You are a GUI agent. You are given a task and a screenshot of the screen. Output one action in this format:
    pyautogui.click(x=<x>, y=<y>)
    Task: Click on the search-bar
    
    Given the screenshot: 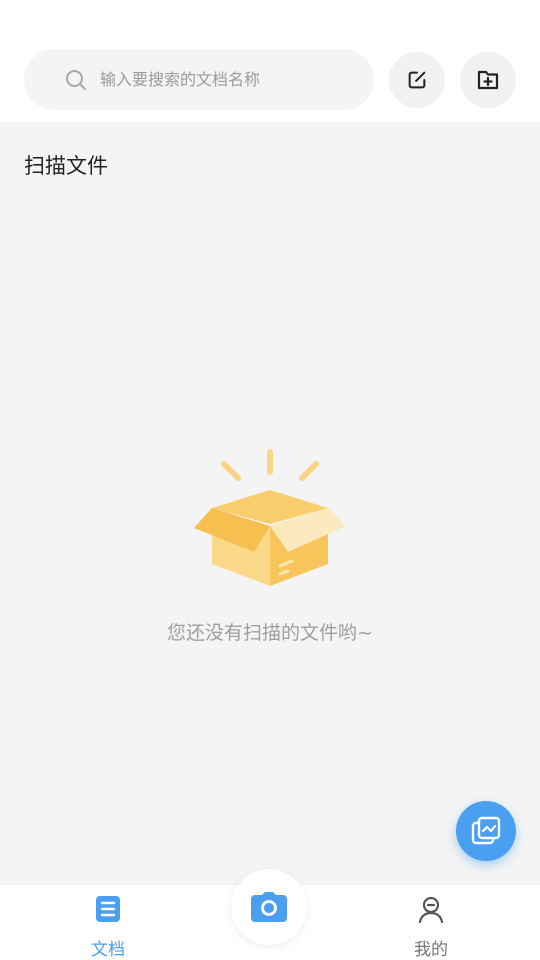 What is the action you would take?
    pyautogui.click(x=199, y=79)
    